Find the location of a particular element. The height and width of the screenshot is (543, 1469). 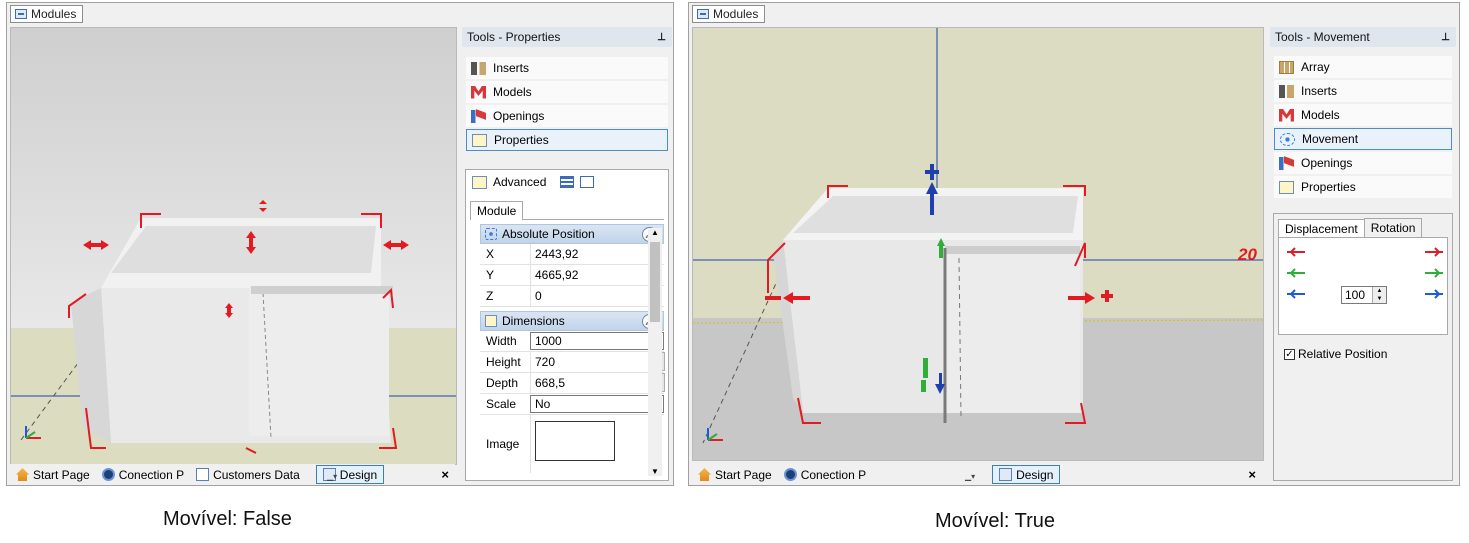

scroll-down-icon: ▼ is located at coordinates (655, 471).